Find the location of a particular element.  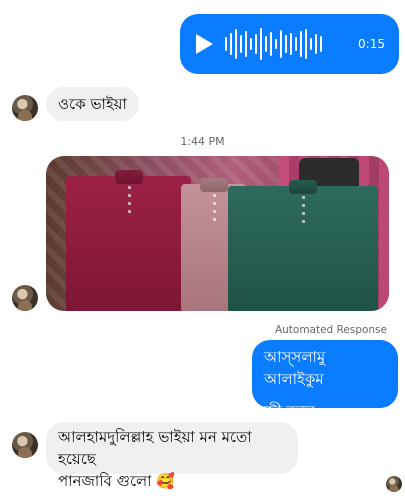

message-text-line-2: পানজাবি গুলো 🥰 is located at coordinates (116, 481).